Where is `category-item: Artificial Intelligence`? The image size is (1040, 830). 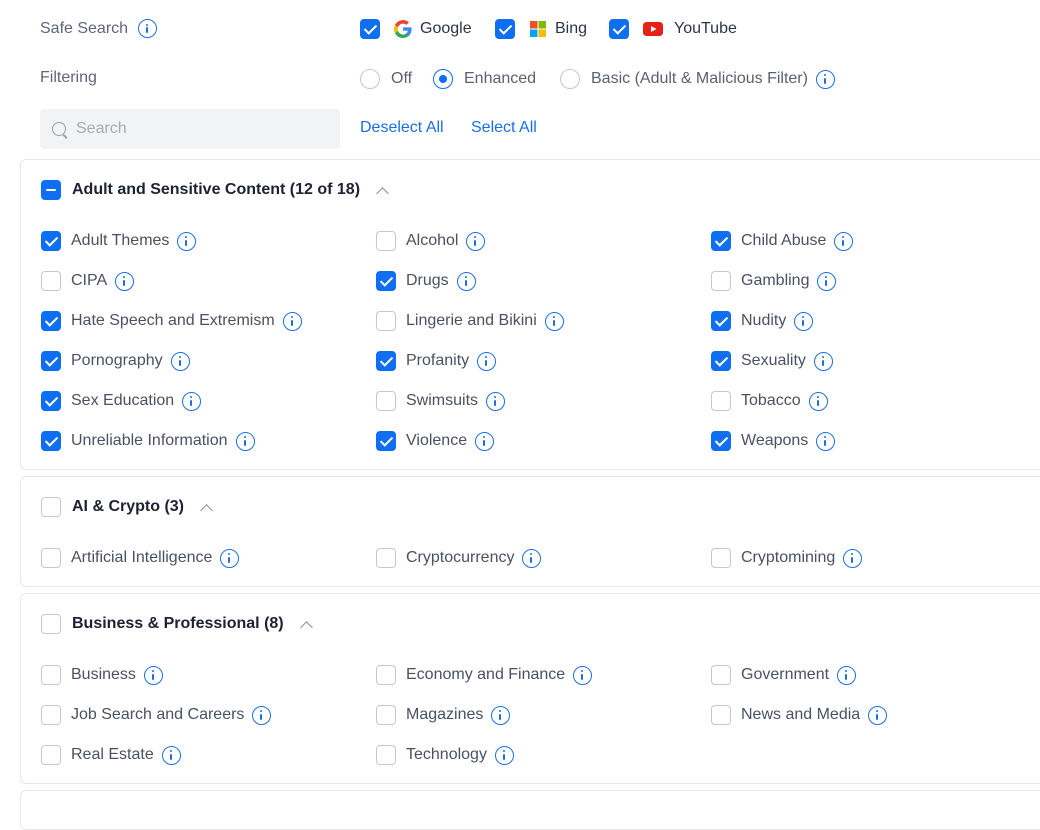
category-item: Artificial Intelligence is located at coordinates (140, 558).